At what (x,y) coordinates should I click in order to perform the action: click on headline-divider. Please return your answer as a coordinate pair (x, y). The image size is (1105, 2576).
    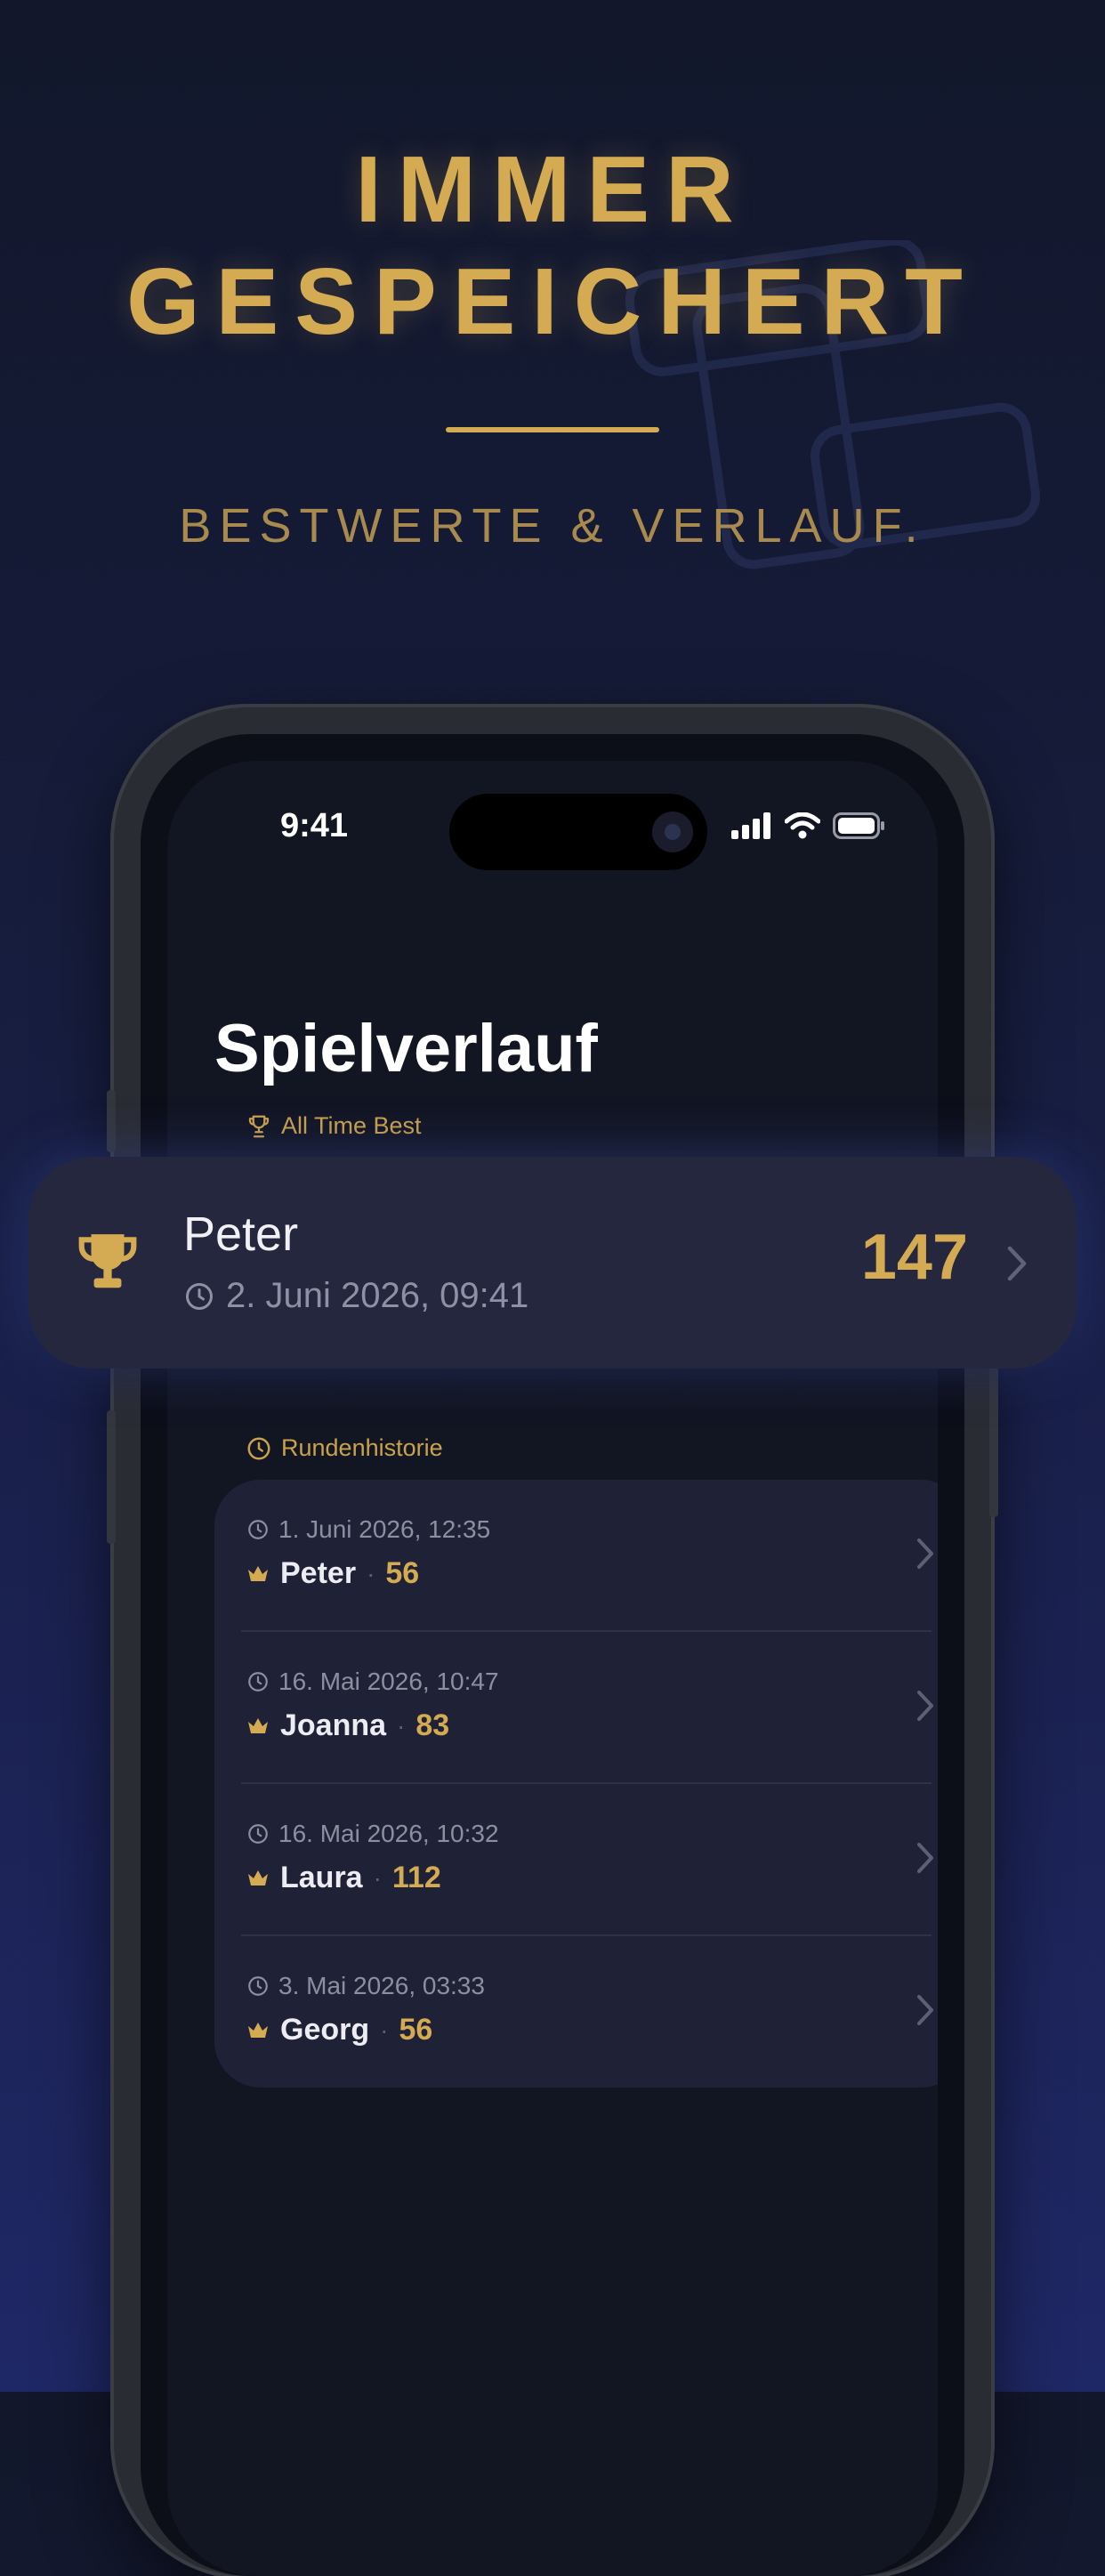
    Looking at the image, I should click on (552, 429).